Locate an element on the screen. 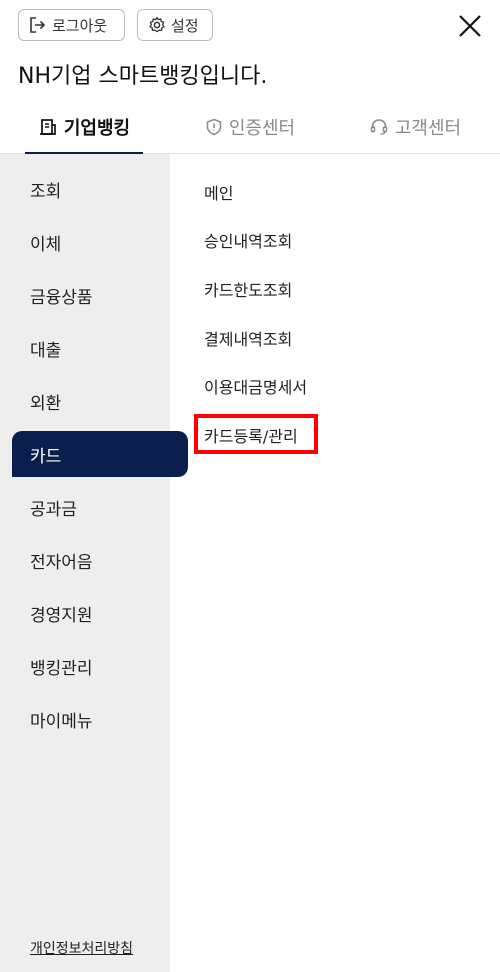  sidebar-item-public-charges: 공과금 is located at coordinates (100, 507).